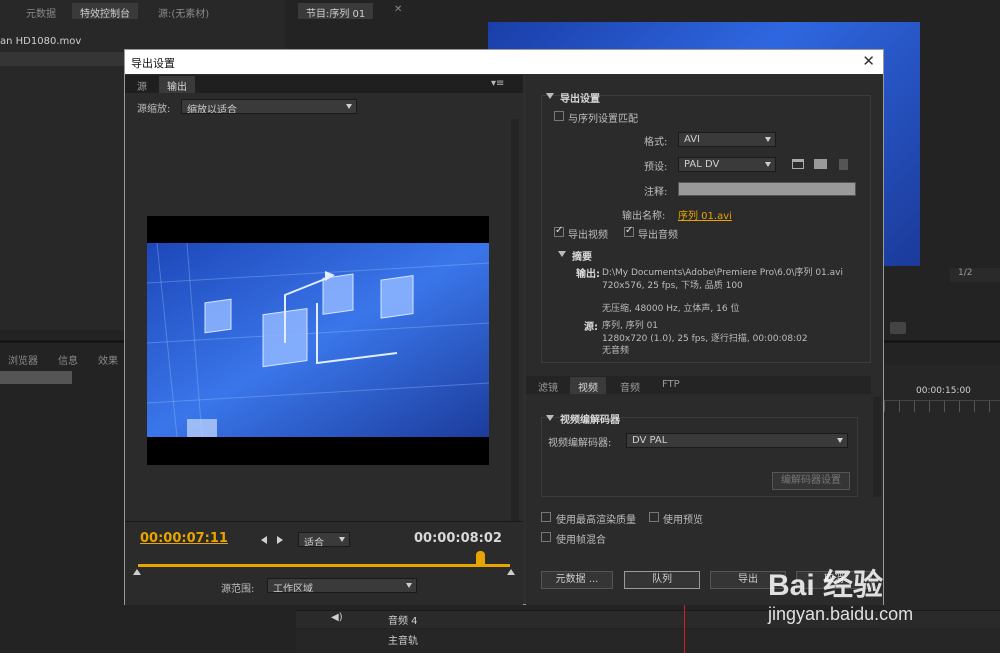 This screenshot has height=653, width=1000. What do you see at coordinates (630, 326) in the screenshot?
I see `summary-source-line: 序列, 序列 01` at bounding box center [630, 326].